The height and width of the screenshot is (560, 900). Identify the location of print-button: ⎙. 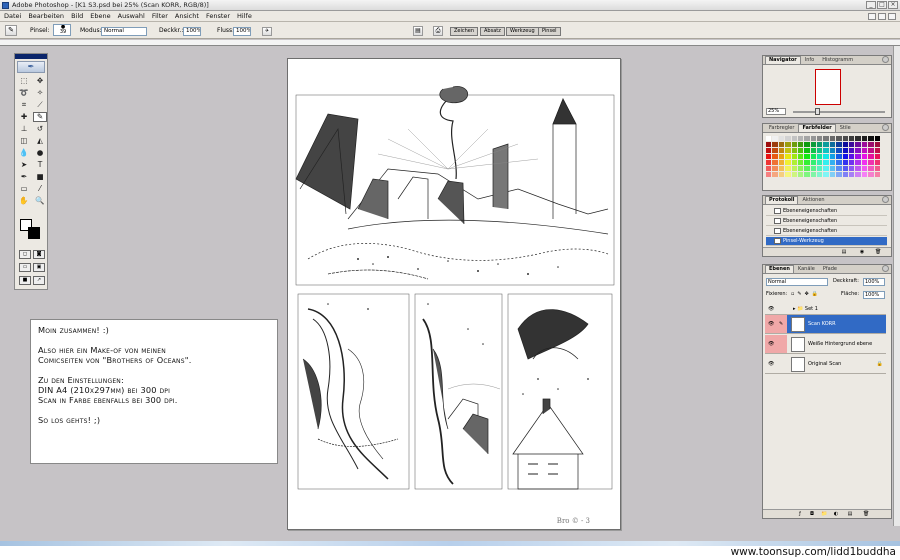
(438, 31).